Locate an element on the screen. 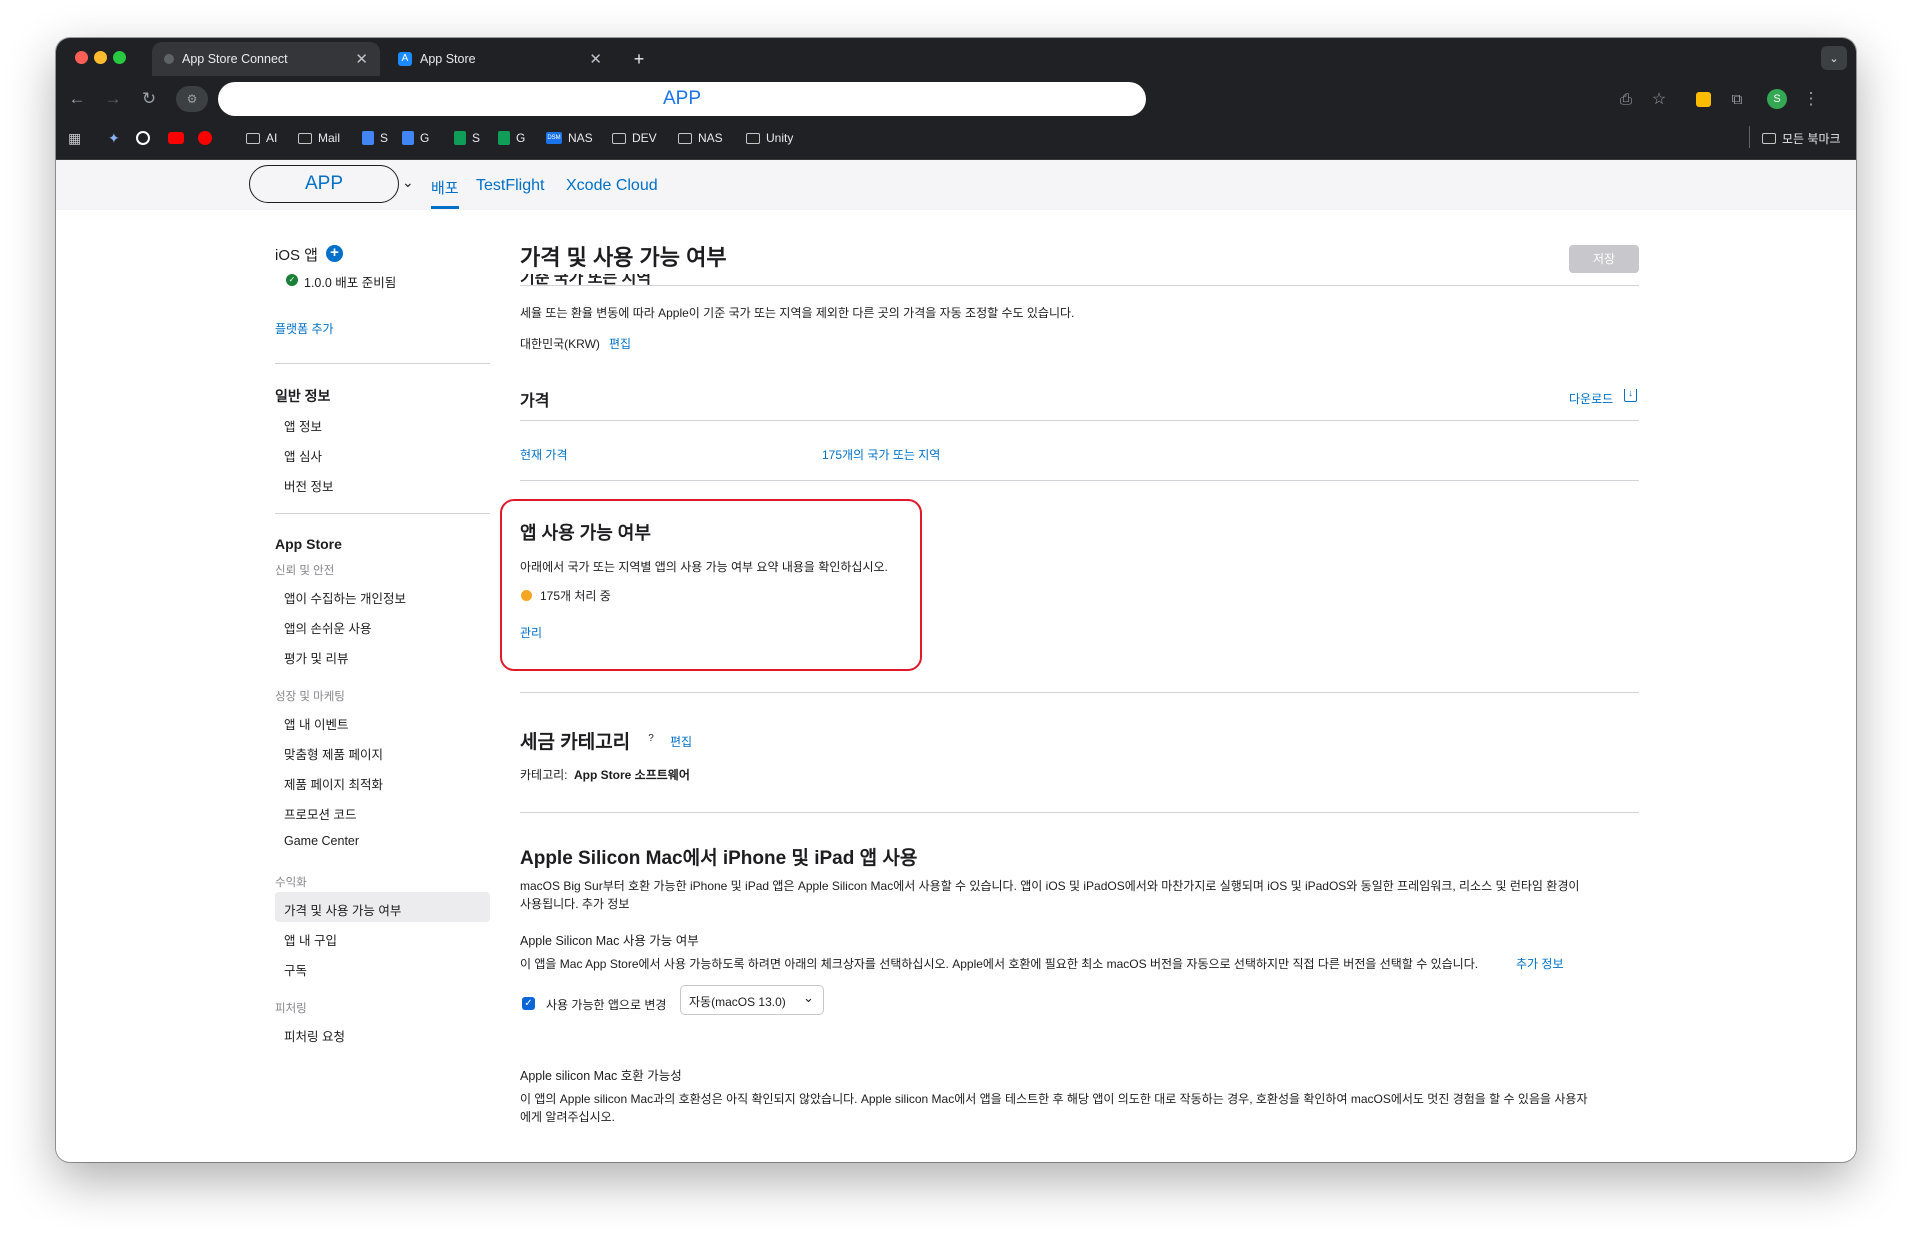  bookmark-folder-nas: NAS is located at coordinates (700, 138).